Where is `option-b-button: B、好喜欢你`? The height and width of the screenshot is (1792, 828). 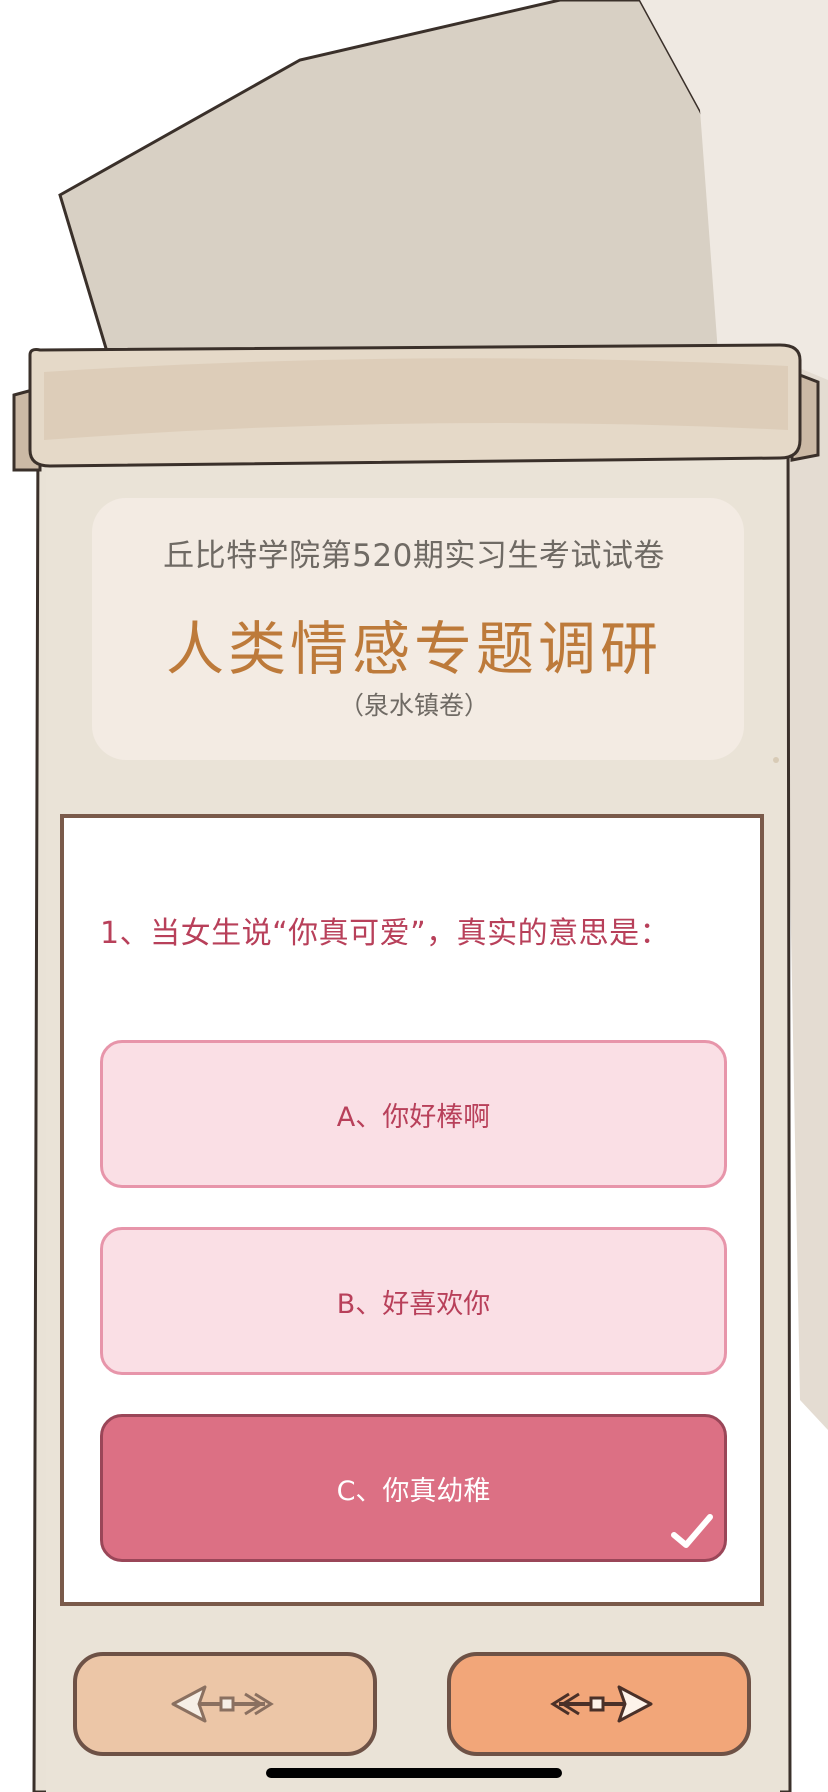 option-b-button: B、好喜欢你 is located at coordinates (413, 1301).